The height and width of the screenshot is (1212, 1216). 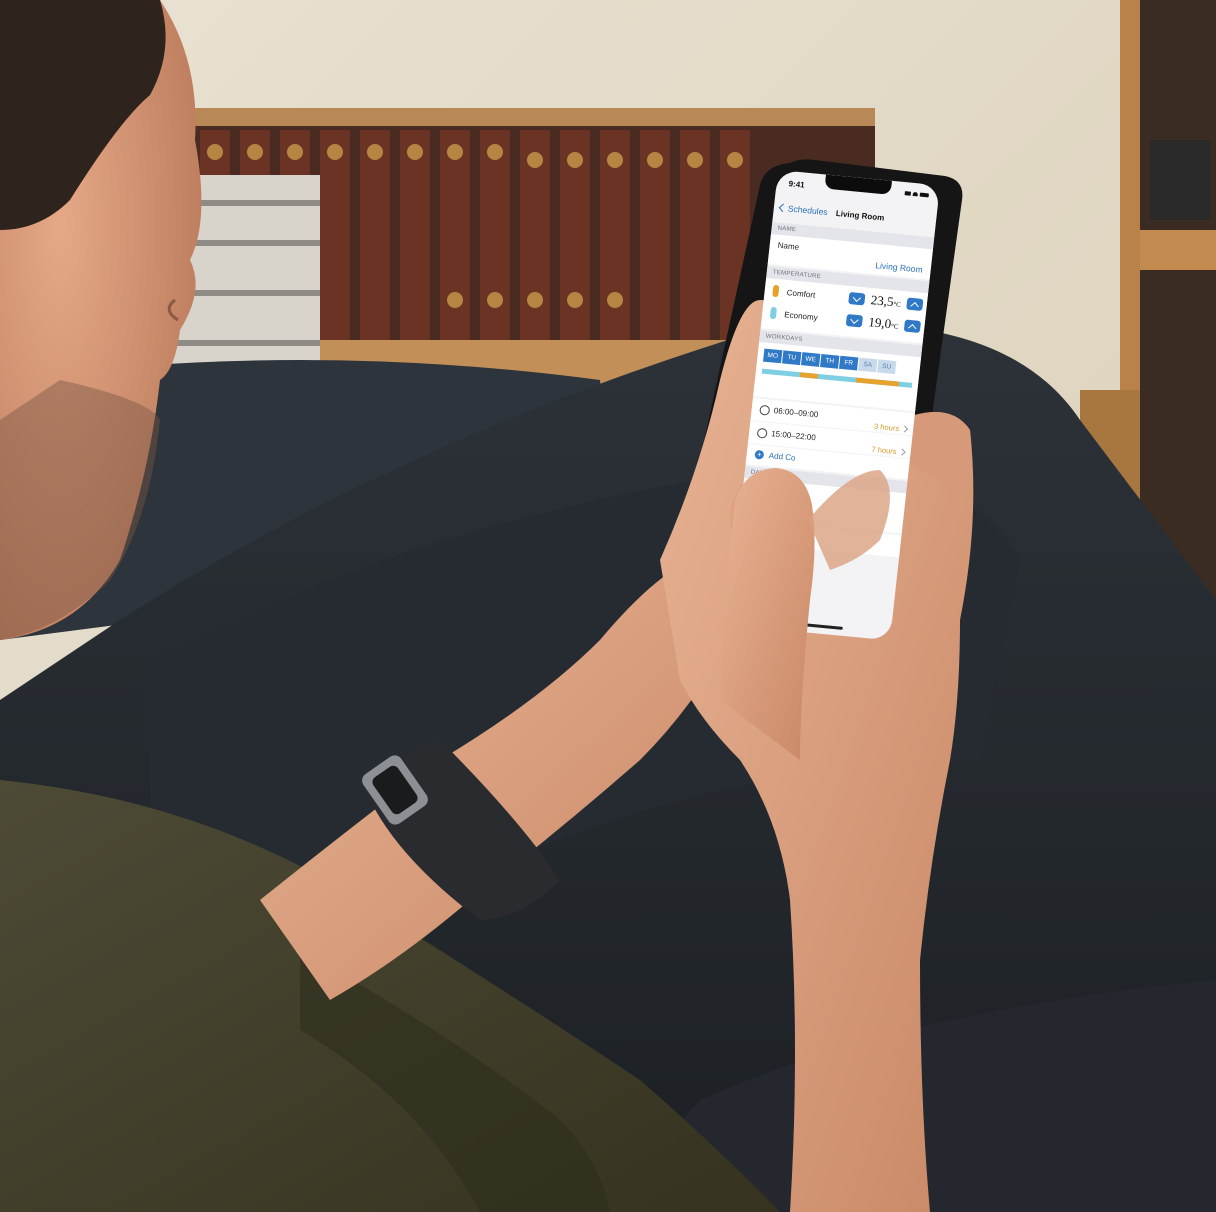 What do you see at coordinates (774, 534) in the screenshot?
I see `days-off-slot-time: 08:00–2` at bounding box center [774, 534].